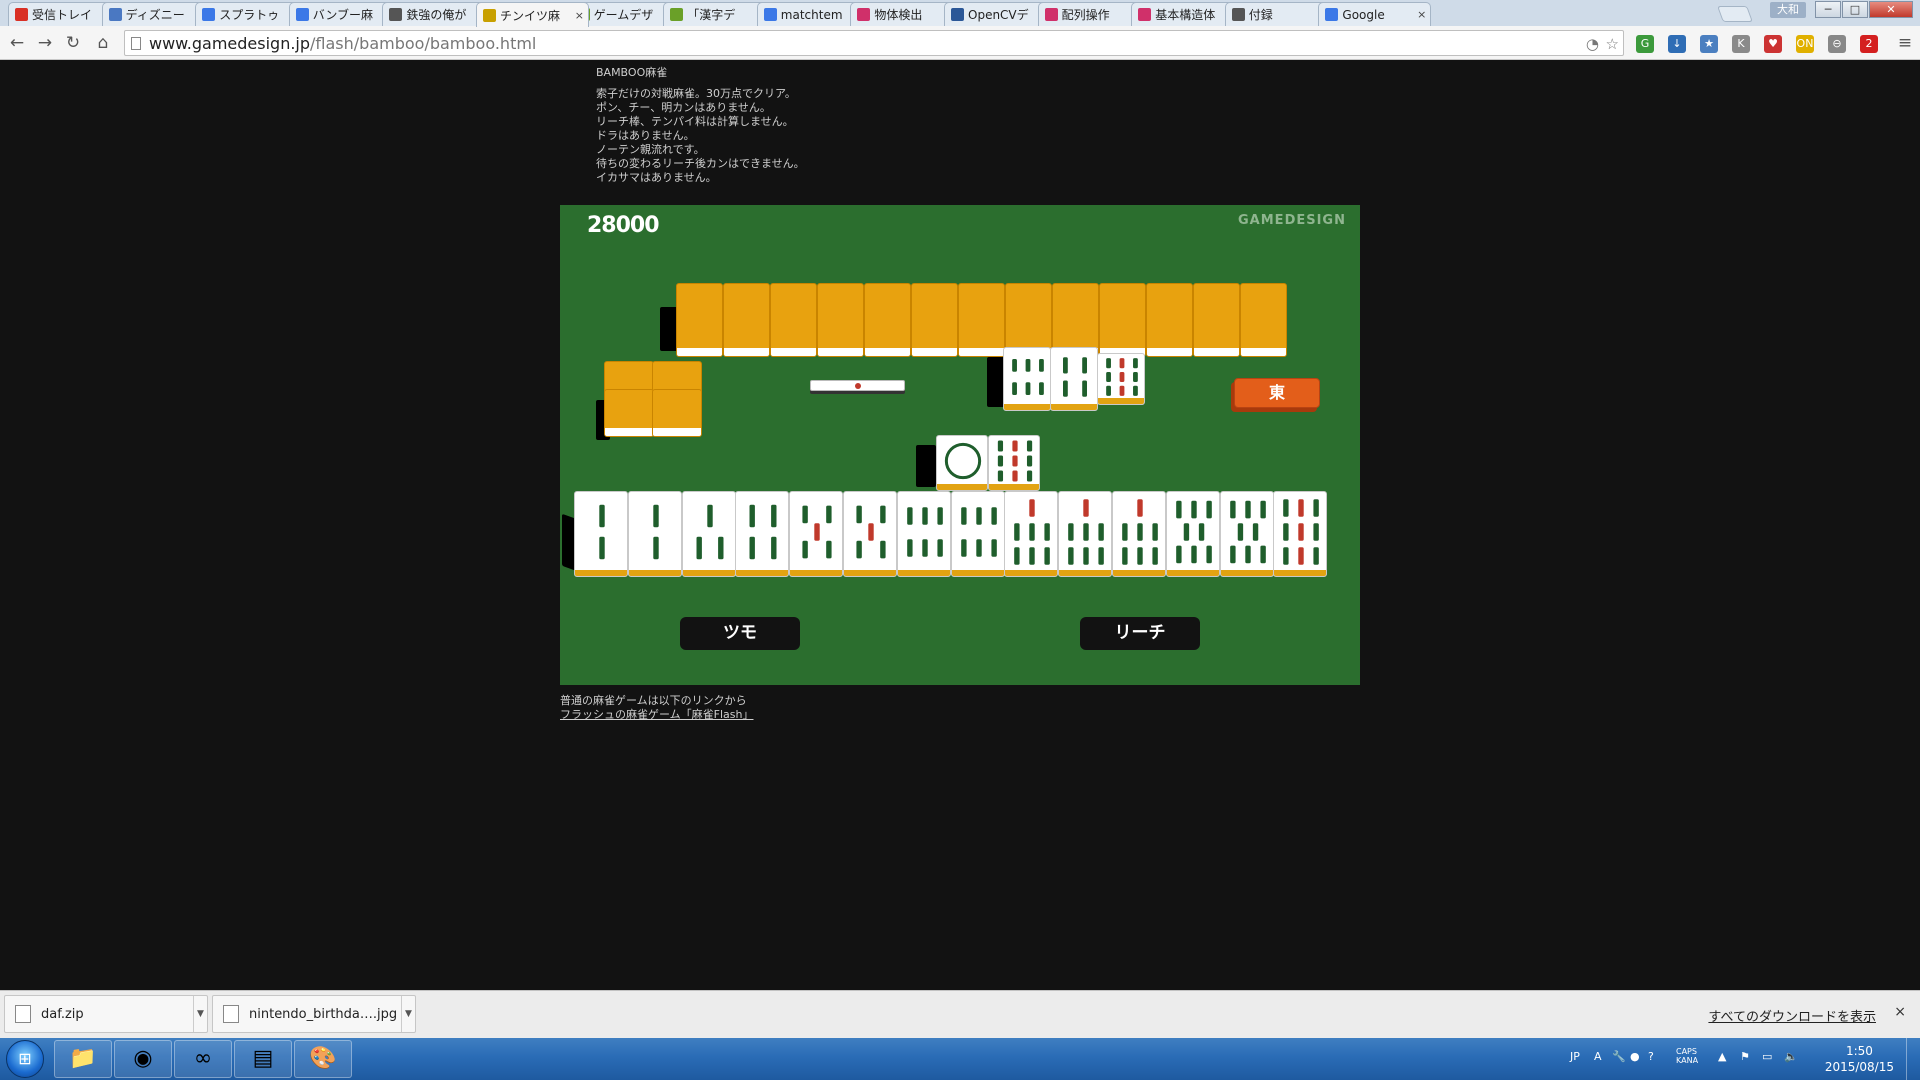  Describe the element at coordinates (1791, 1056) in the screenshot. I see `volume-icon: 🔈` at that location.